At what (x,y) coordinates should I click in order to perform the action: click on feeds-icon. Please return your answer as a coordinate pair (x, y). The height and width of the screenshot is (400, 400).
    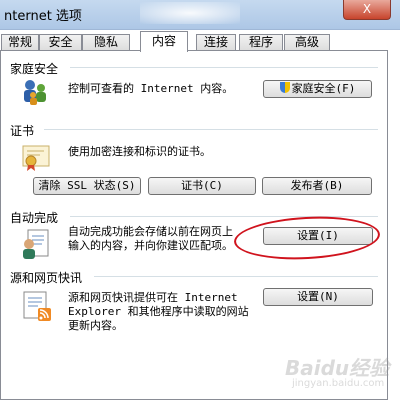
    Looking at the image, I should click on (38, 306).